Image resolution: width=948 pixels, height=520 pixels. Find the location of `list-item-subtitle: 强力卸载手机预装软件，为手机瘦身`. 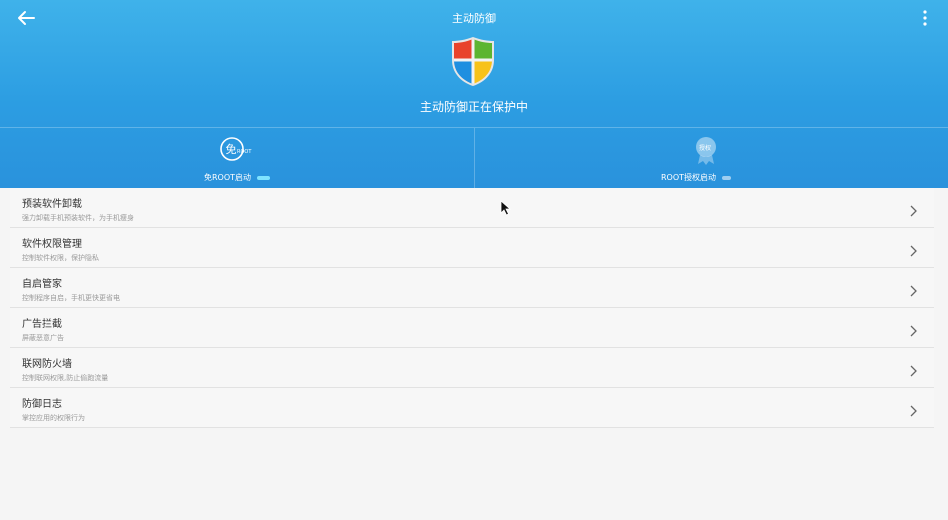

list-item-subtitle: 强力卸载手机预装软件，为手机瘦身 is located at coordinates (78, 218).